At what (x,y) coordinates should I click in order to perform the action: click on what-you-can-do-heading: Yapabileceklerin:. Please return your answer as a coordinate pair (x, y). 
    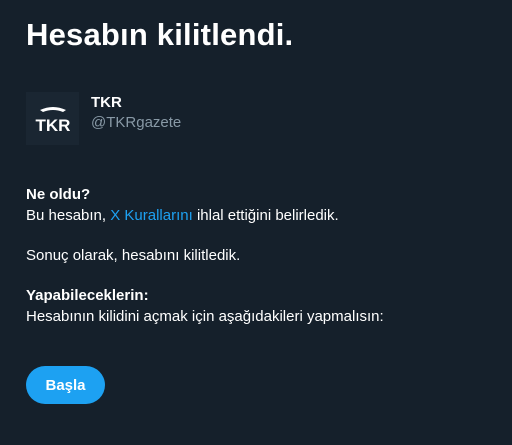
    Looking at the image, I should click on (87, 295).